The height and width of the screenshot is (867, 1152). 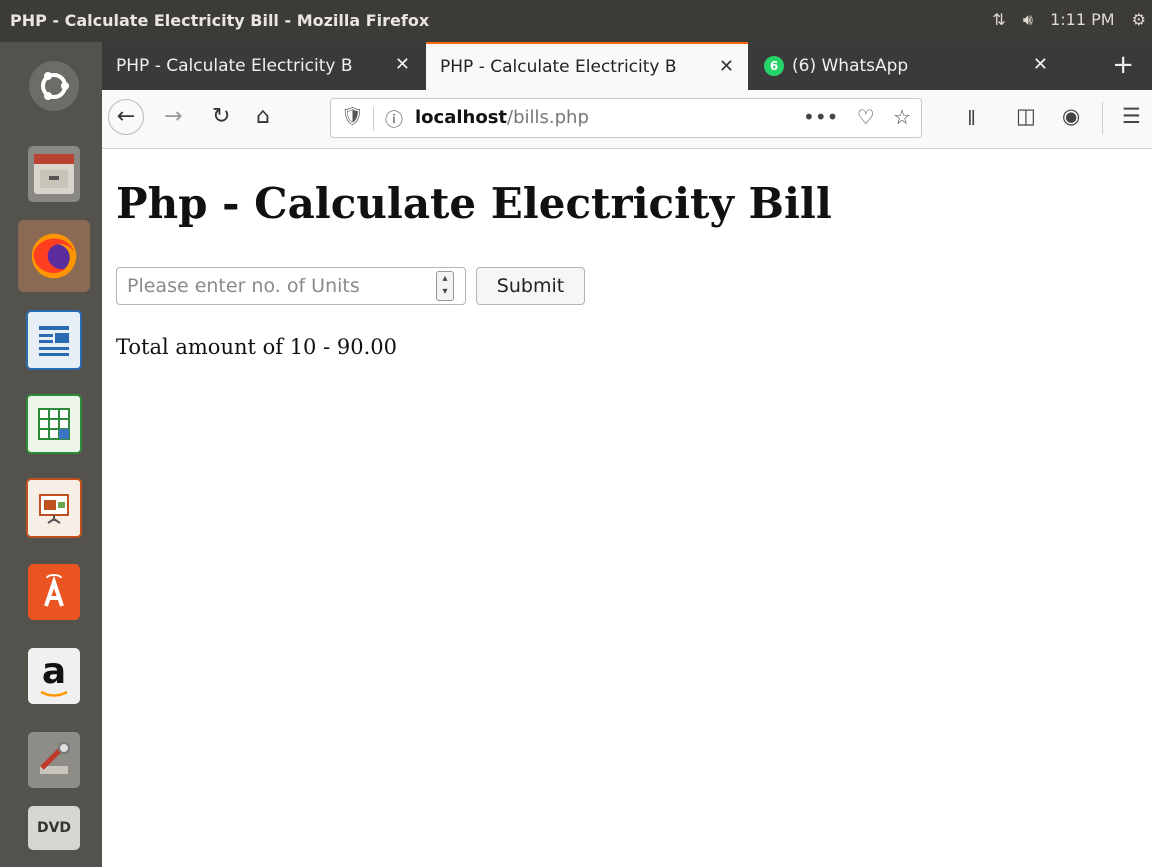 What do you see at coordinates (474, 203) in the screenshot?
I see `page-title: Php - Calculate Electricity Bill` at bounding box center [474, 203].